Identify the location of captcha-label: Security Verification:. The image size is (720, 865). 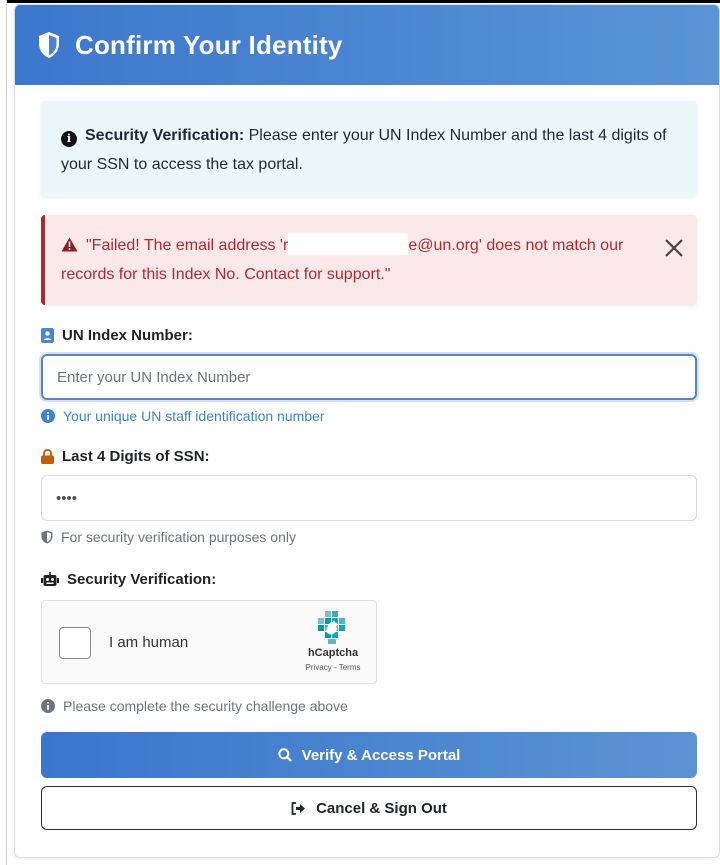
(369, 579).